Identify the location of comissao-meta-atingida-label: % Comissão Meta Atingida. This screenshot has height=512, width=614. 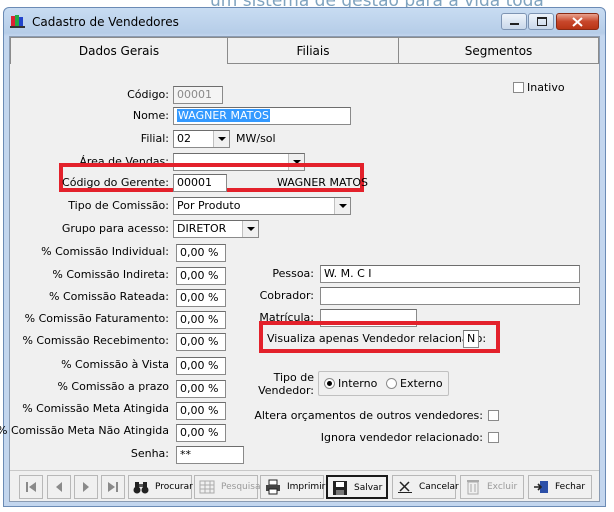
(95, 408).